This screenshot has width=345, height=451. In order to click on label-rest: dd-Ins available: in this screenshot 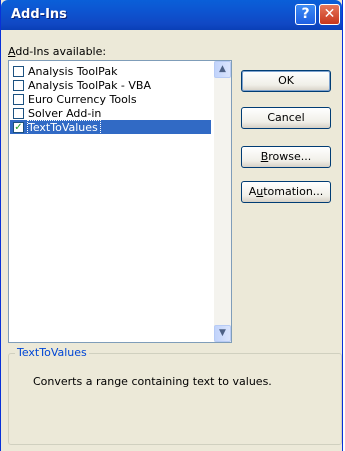, I will do `click(61, 51)`.